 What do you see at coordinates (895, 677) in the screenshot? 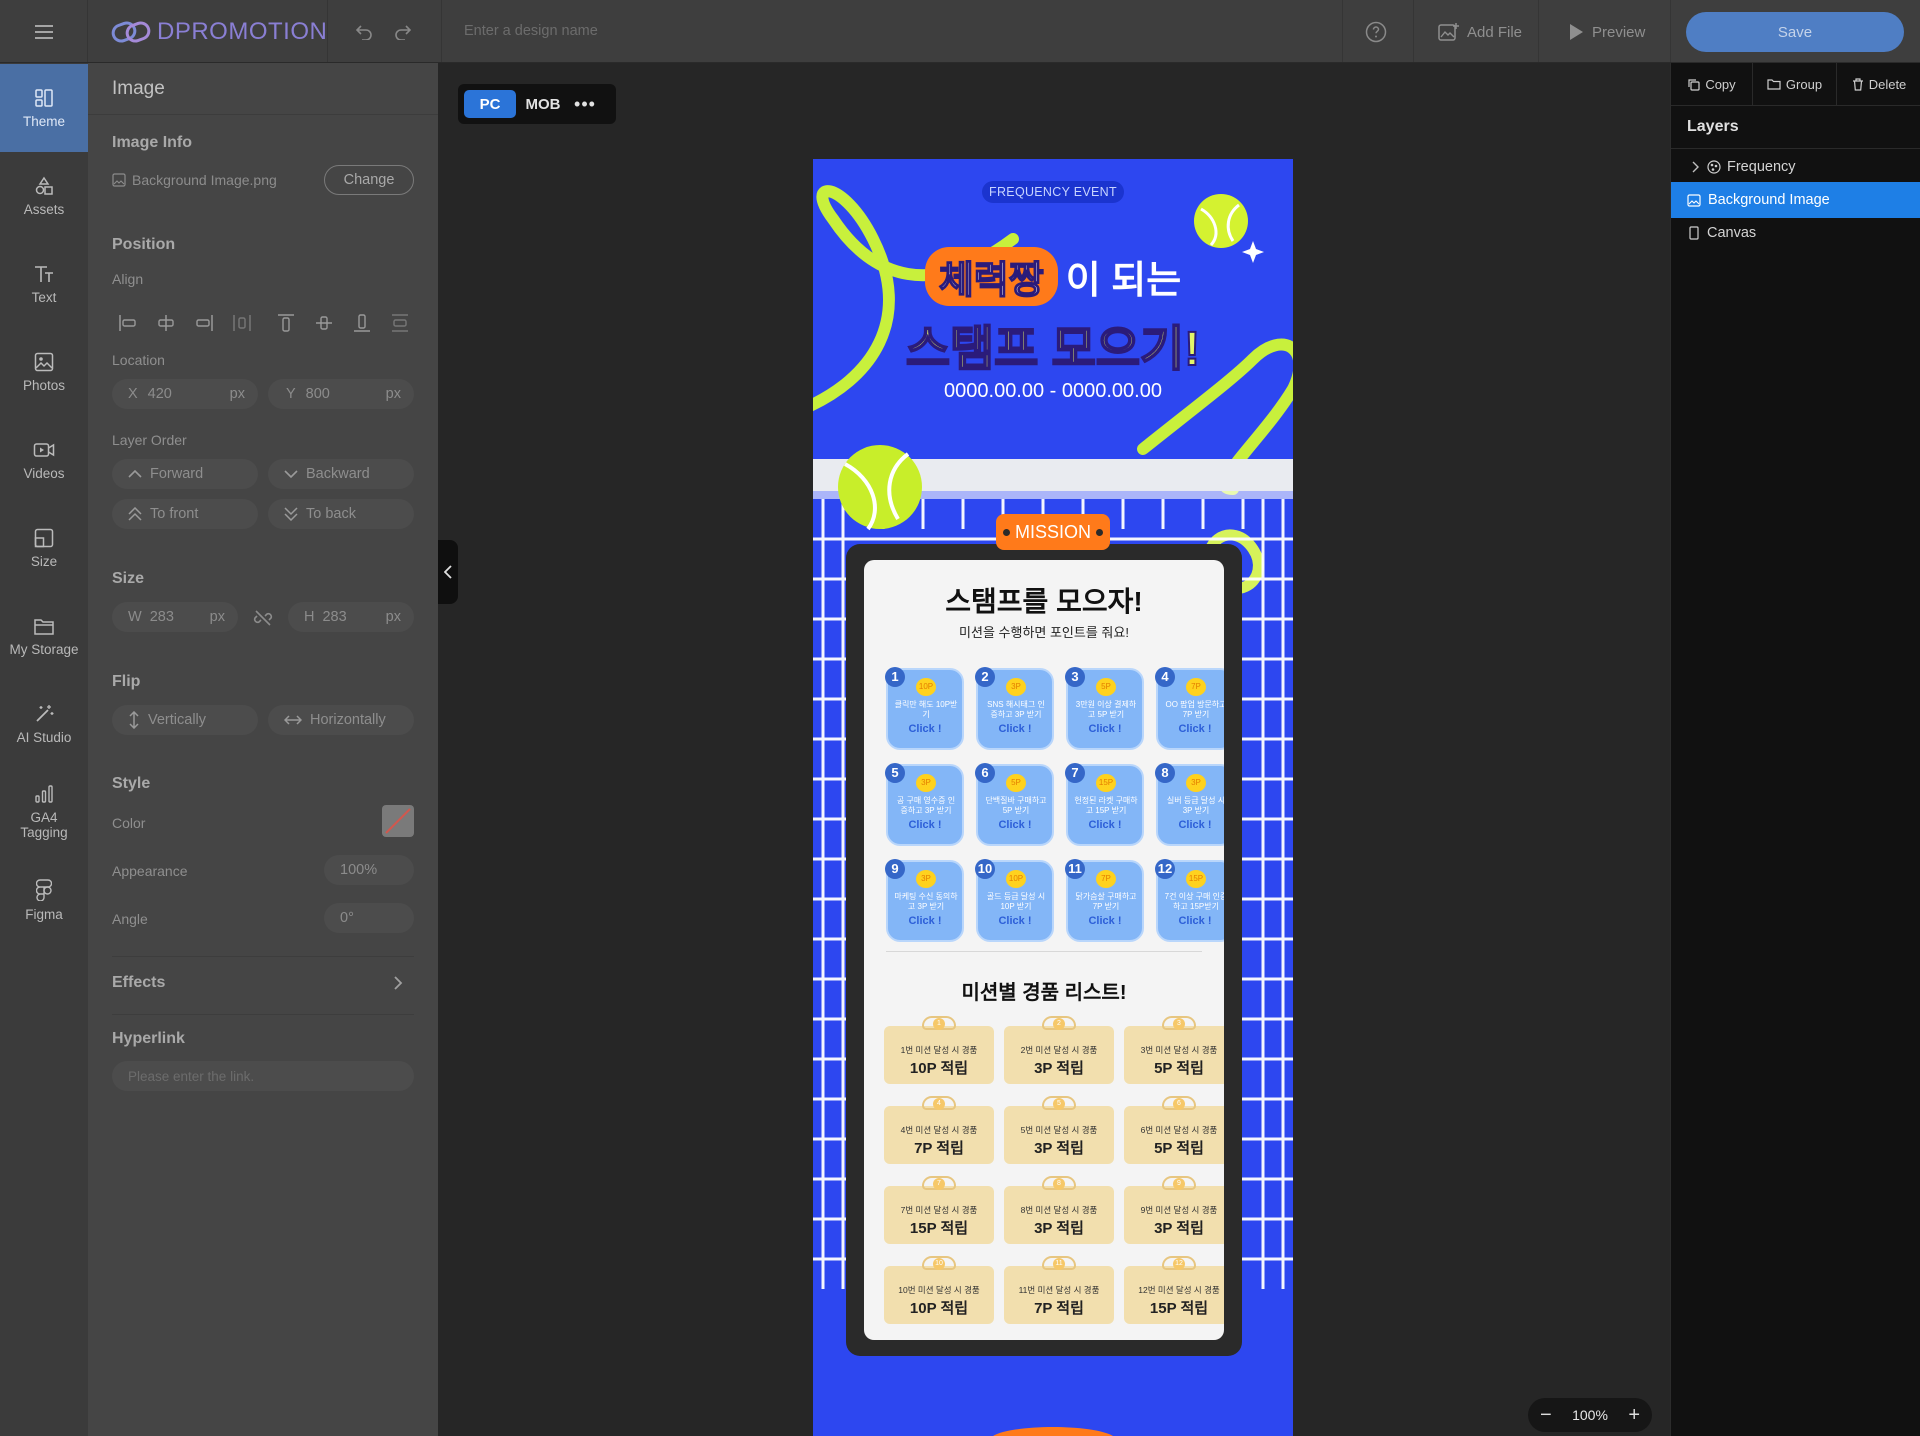
I see `mission-number: 1` at bounding box center [895, 677].